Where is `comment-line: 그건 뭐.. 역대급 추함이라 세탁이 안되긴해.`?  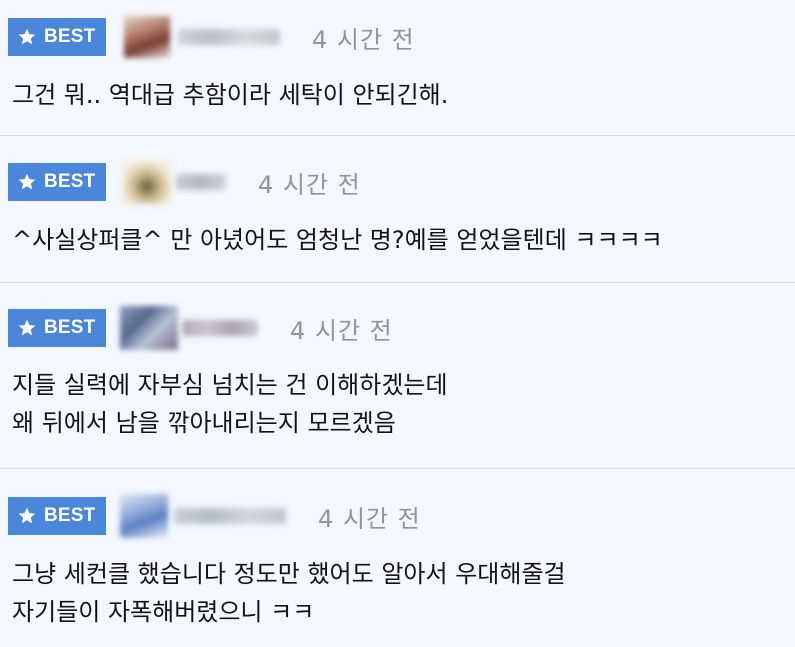 comment-line: 그건 뭐.. 역대급 추함이라 세탁이 안되긴해. is located at coordinates (230, 95).